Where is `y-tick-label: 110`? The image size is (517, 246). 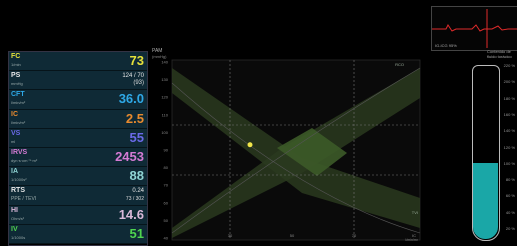 y-tick-label: 110 is located at coordinates (165, 114).